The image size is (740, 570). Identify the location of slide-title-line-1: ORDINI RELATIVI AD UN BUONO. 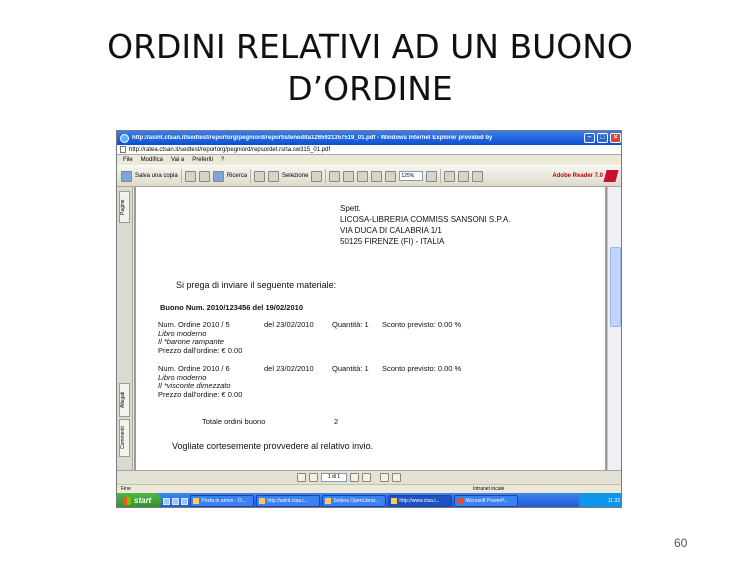
(370, 46).